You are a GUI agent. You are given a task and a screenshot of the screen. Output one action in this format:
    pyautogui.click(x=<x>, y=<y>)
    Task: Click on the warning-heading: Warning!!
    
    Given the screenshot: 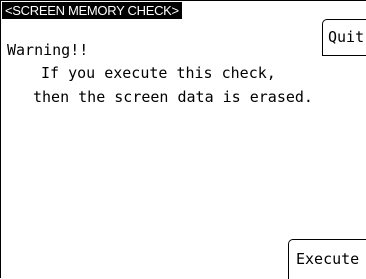 What is the action you would take?
    pyautogui.click(x=48, y=50)
    